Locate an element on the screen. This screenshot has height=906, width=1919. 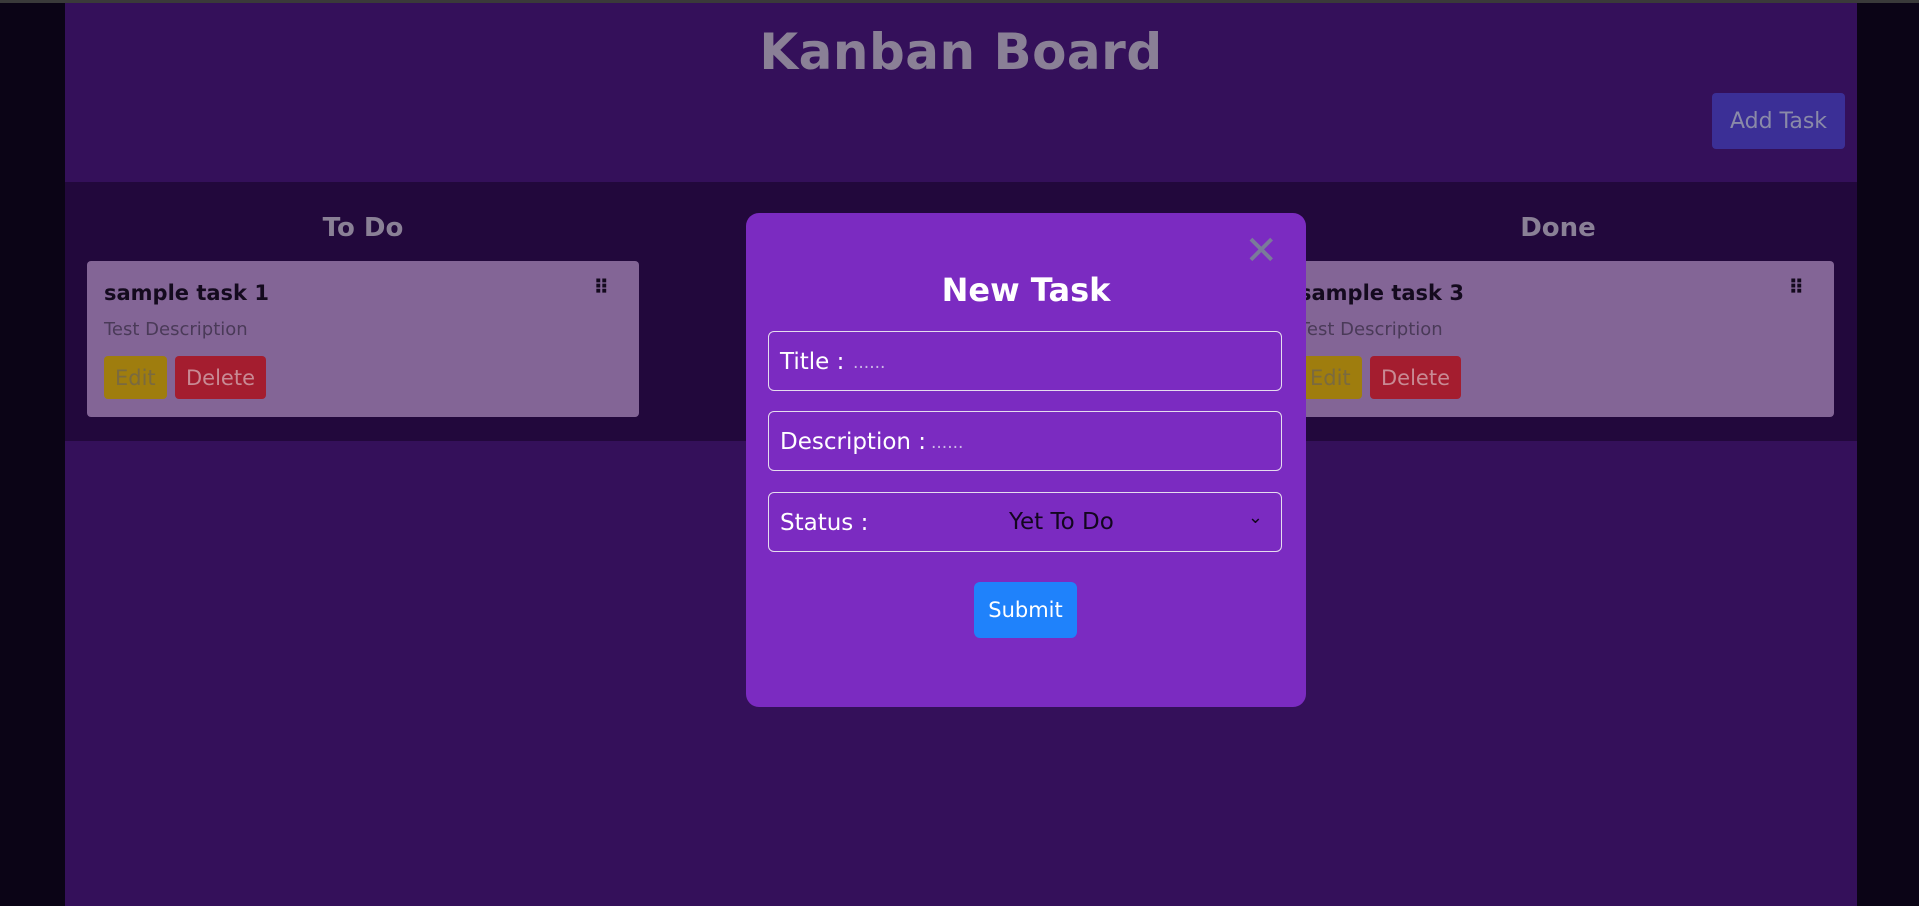
task-title: sample task 3 is located at coordinates (1381, 293).